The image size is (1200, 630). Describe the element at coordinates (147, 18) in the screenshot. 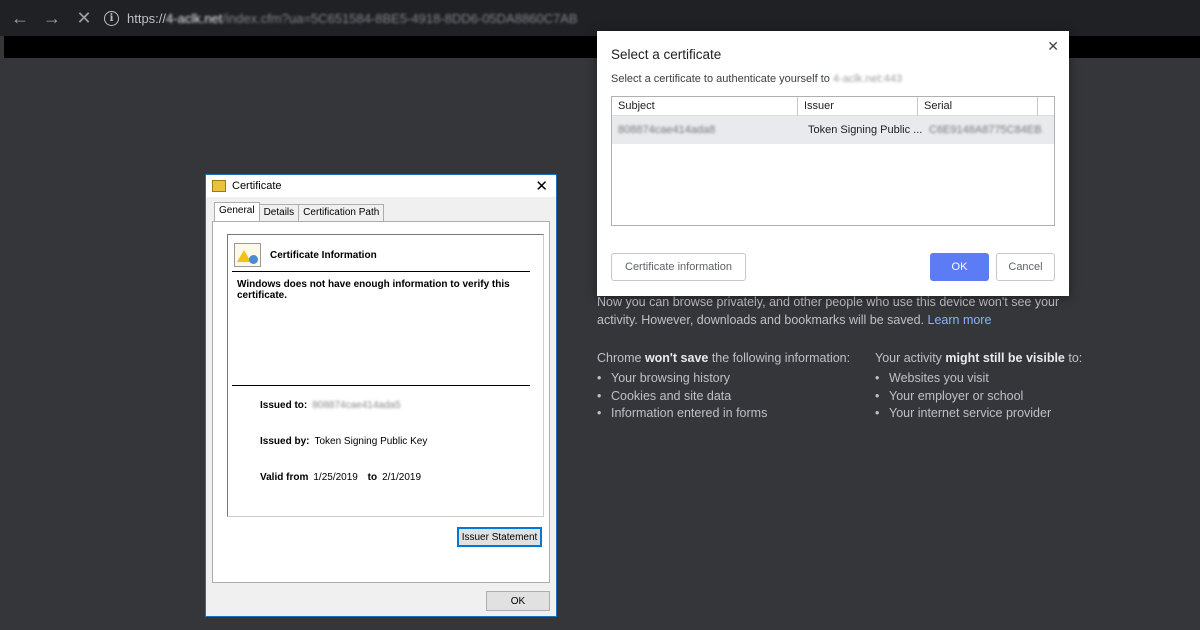

I see `url-scheme: https://` at that location.